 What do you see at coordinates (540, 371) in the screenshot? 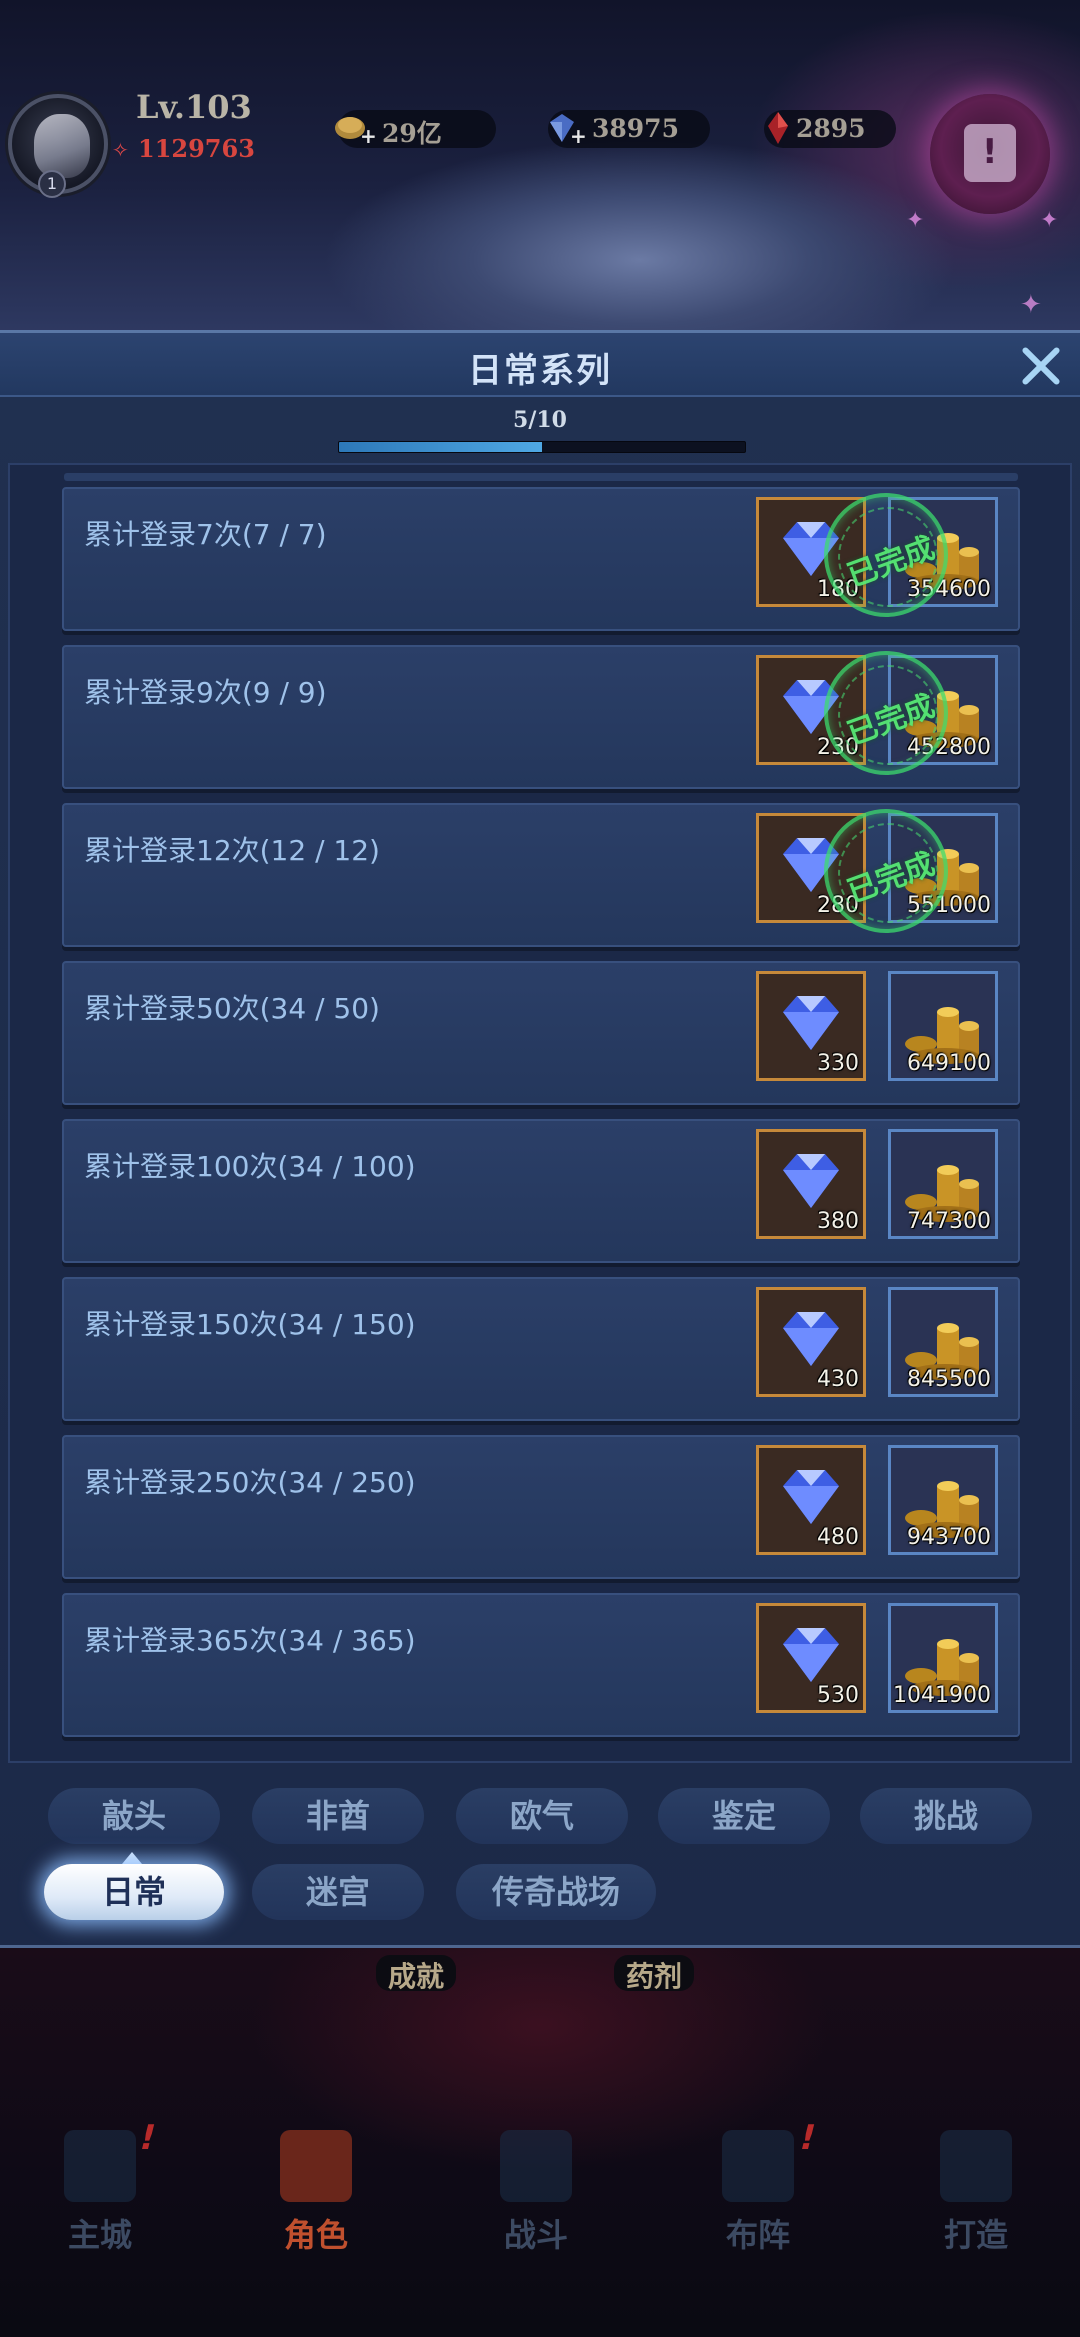
I see `panel-title: 日常系列` at bounding box center [540, 371].